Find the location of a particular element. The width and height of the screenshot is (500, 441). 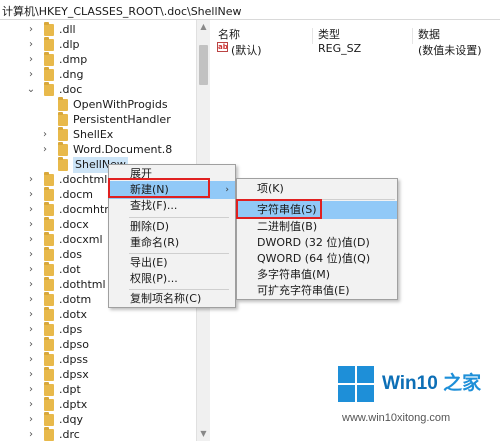

tree-item-label: .dotx is located at coordinates (73, 314).